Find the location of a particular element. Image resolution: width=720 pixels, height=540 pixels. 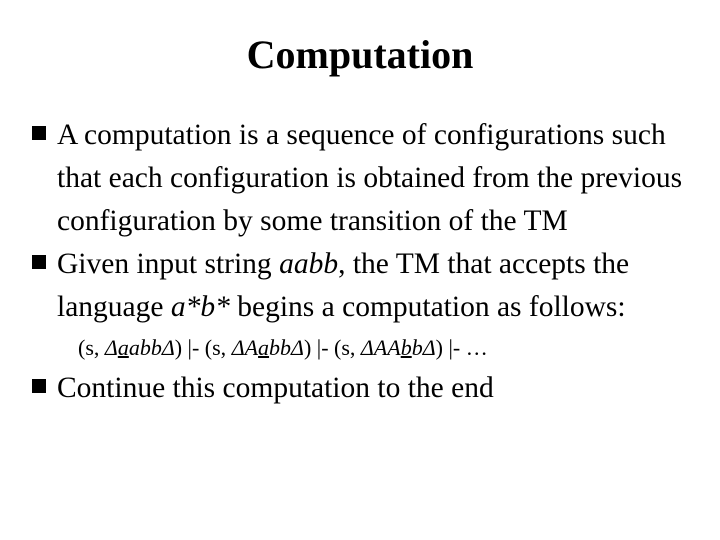

config-head-symbol-1: a is located at coordinates (123, 347).